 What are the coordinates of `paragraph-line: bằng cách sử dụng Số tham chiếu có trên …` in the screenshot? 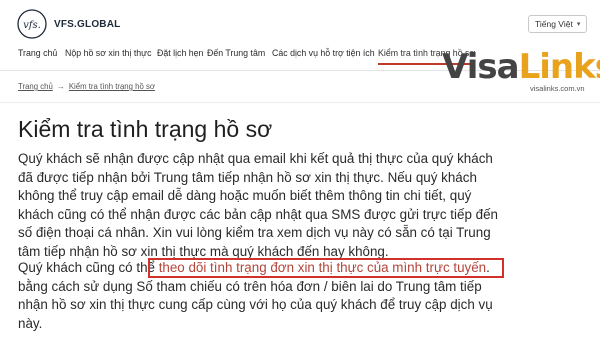 It's located at (250, 286).